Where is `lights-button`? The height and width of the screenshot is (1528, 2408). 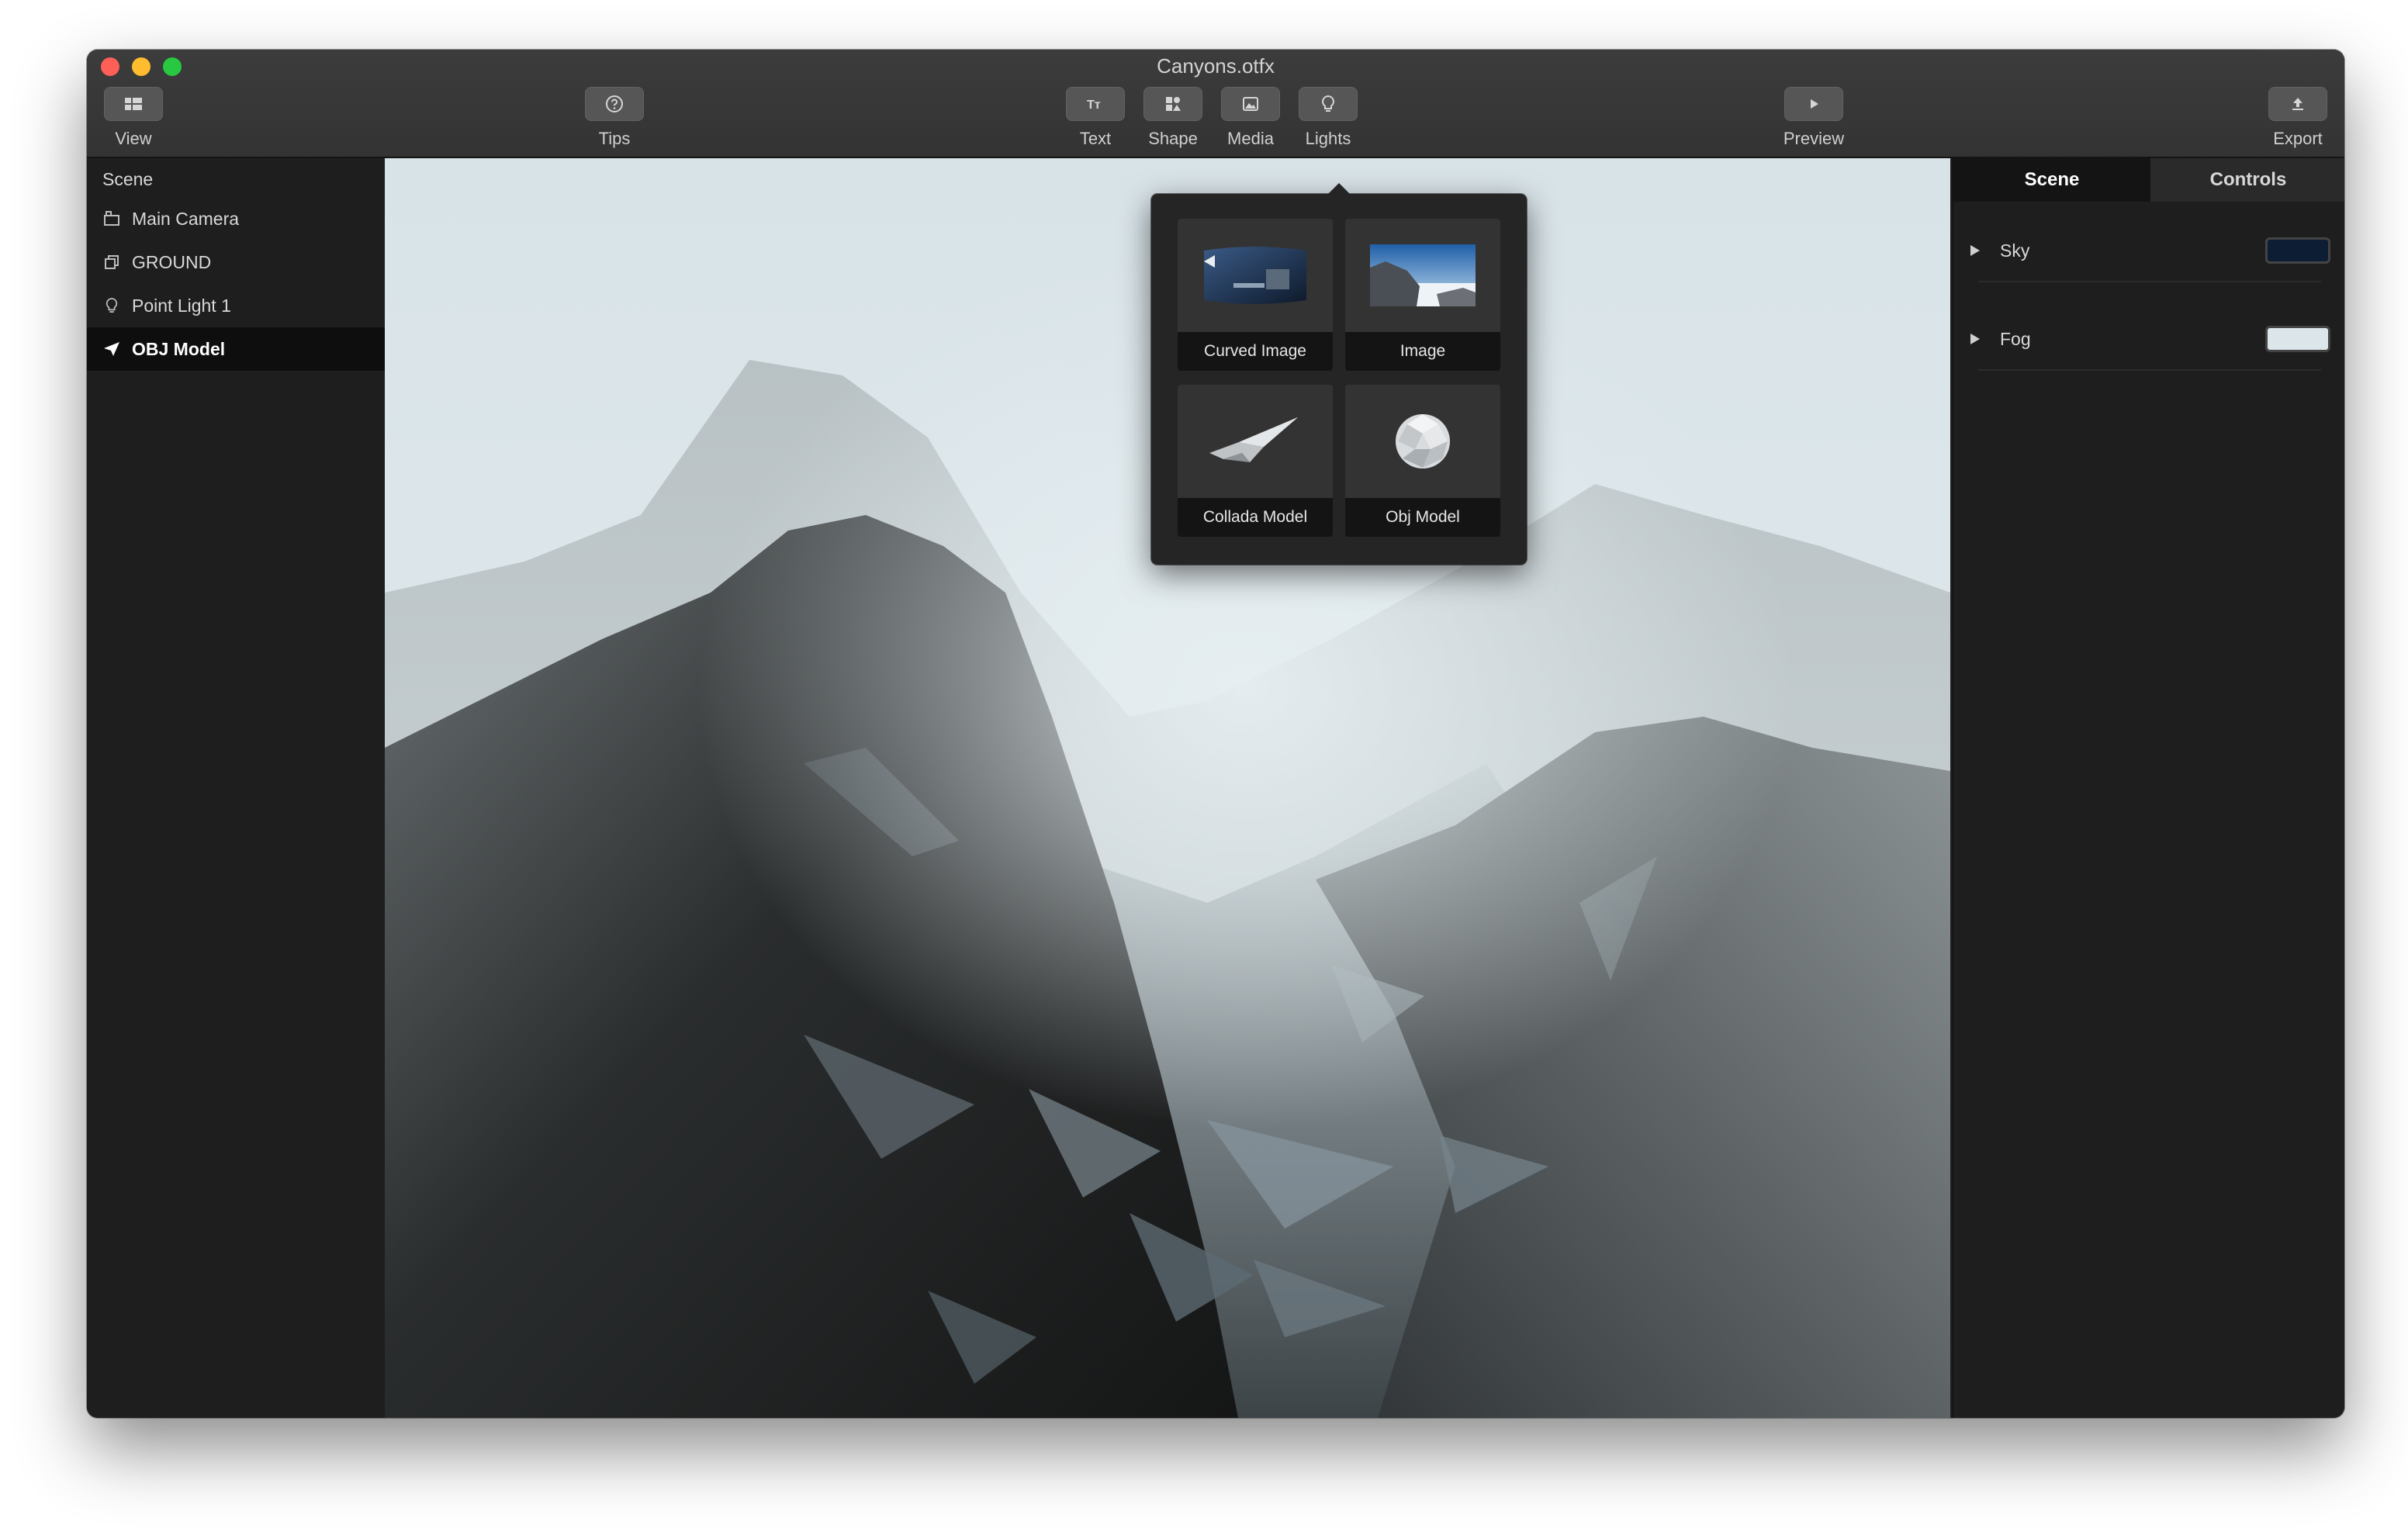
lights-button is located at coordinates (1329, 104).